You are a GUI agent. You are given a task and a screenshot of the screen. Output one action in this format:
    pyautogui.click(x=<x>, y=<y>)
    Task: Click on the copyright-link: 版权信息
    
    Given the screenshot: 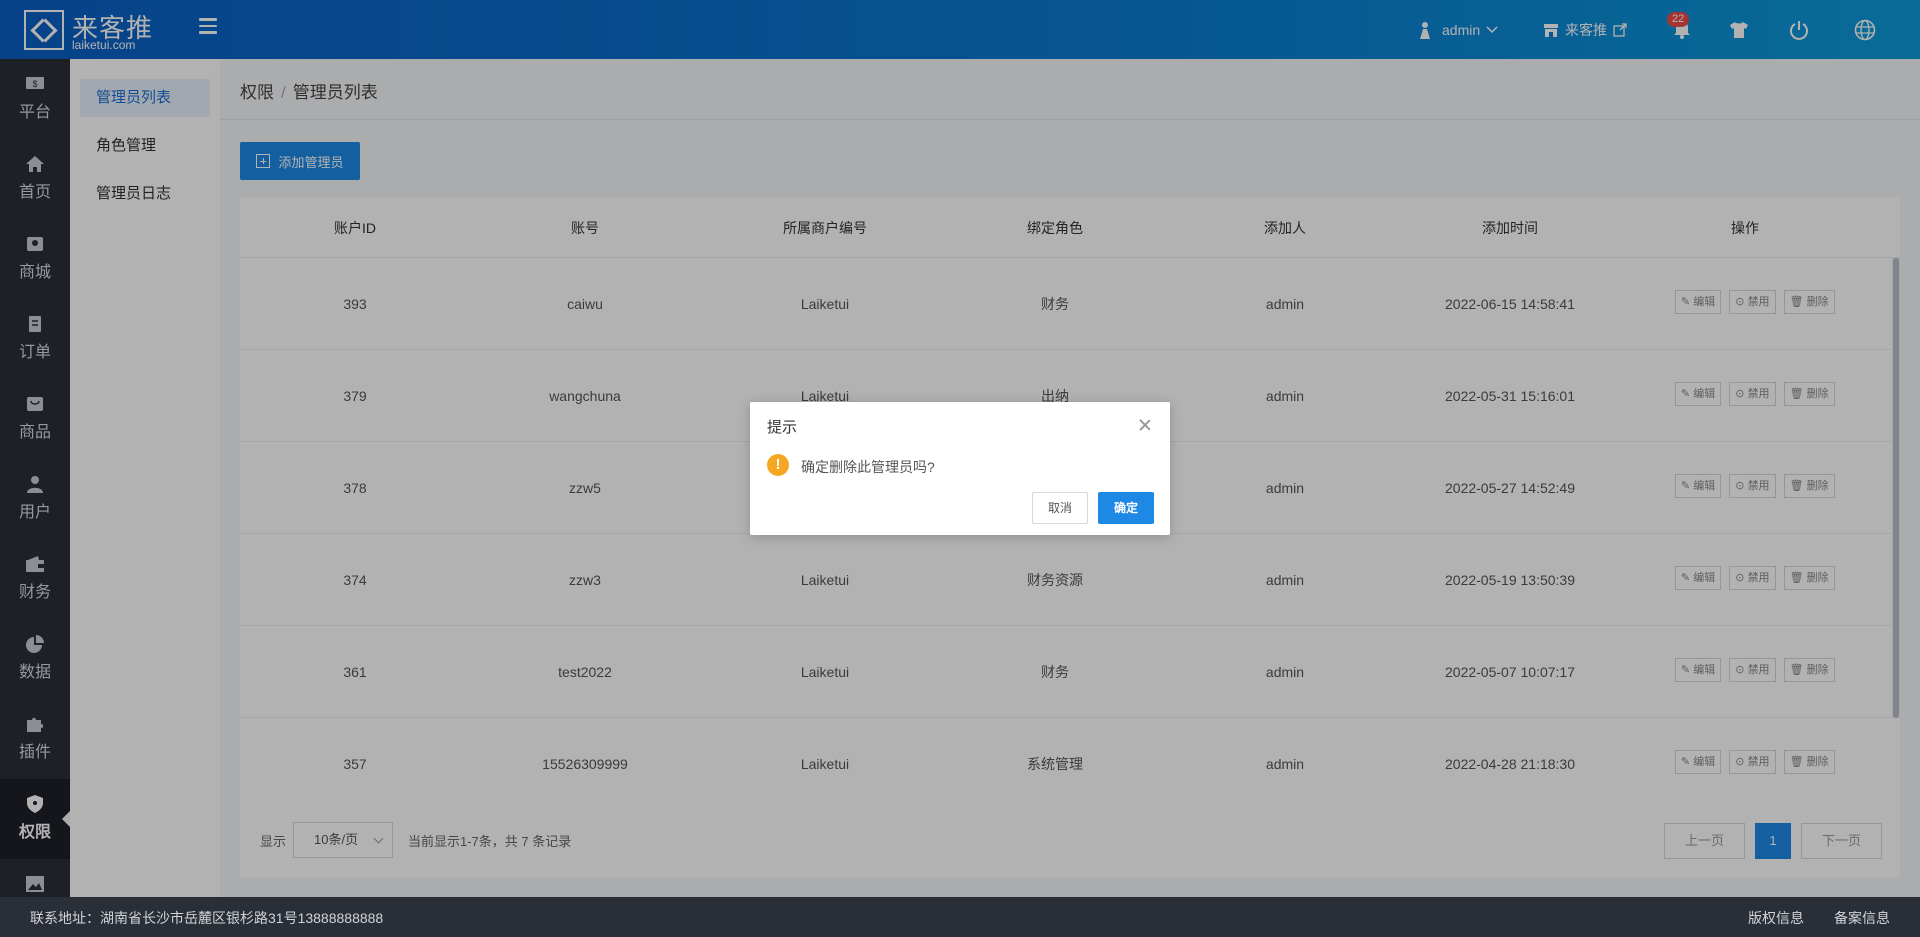 What is the action you would take?
    pyautogui.click(x=1776, y=918)
    